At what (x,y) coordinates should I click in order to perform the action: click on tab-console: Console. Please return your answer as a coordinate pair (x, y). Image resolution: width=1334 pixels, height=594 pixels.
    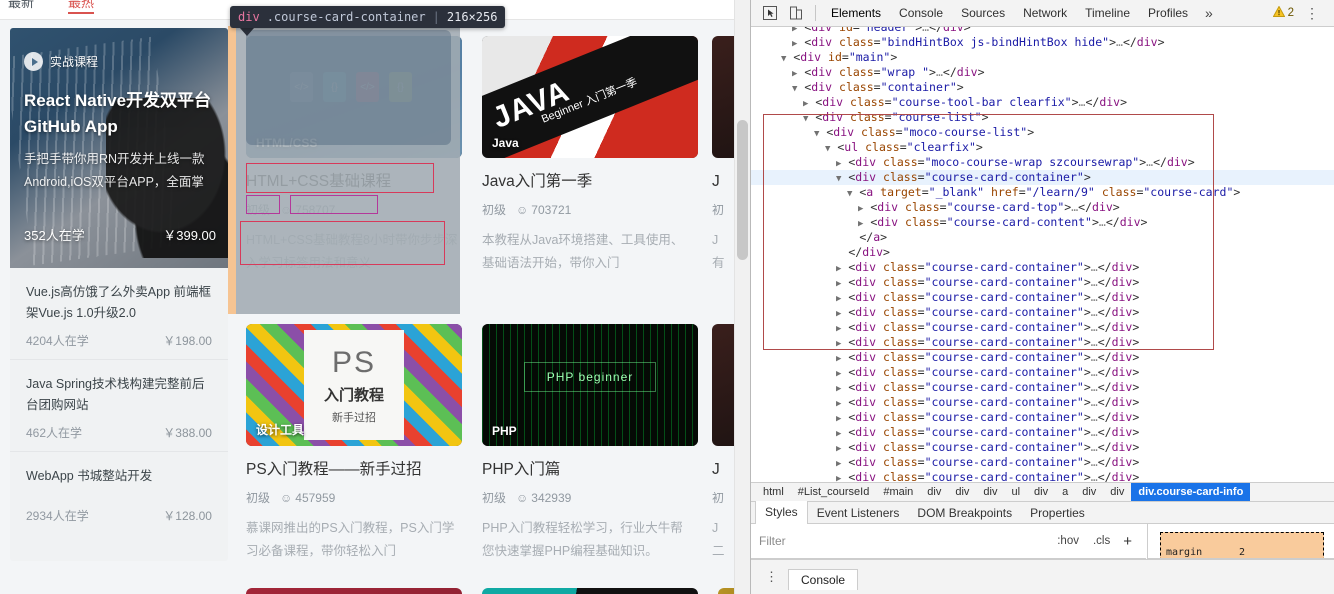
    Looking at the image, I should click on (921, 13).